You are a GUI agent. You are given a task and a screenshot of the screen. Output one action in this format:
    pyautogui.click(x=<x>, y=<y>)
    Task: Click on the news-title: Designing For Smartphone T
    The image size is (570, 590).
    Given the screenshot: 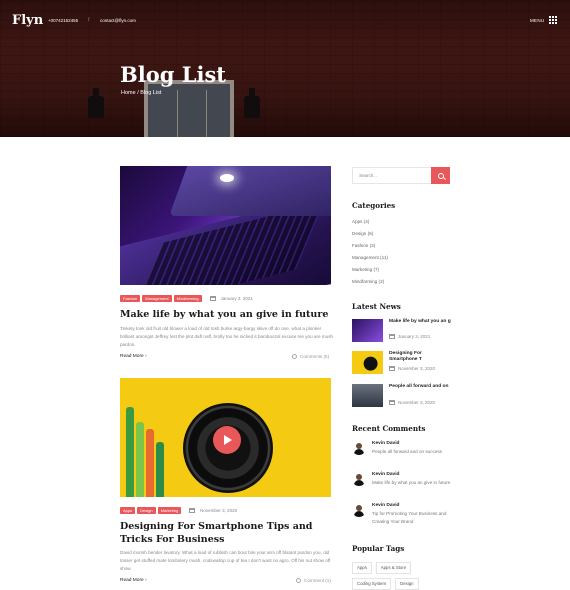 What is the action you would take?
    pyautogui.click(x=420, y=357)
    